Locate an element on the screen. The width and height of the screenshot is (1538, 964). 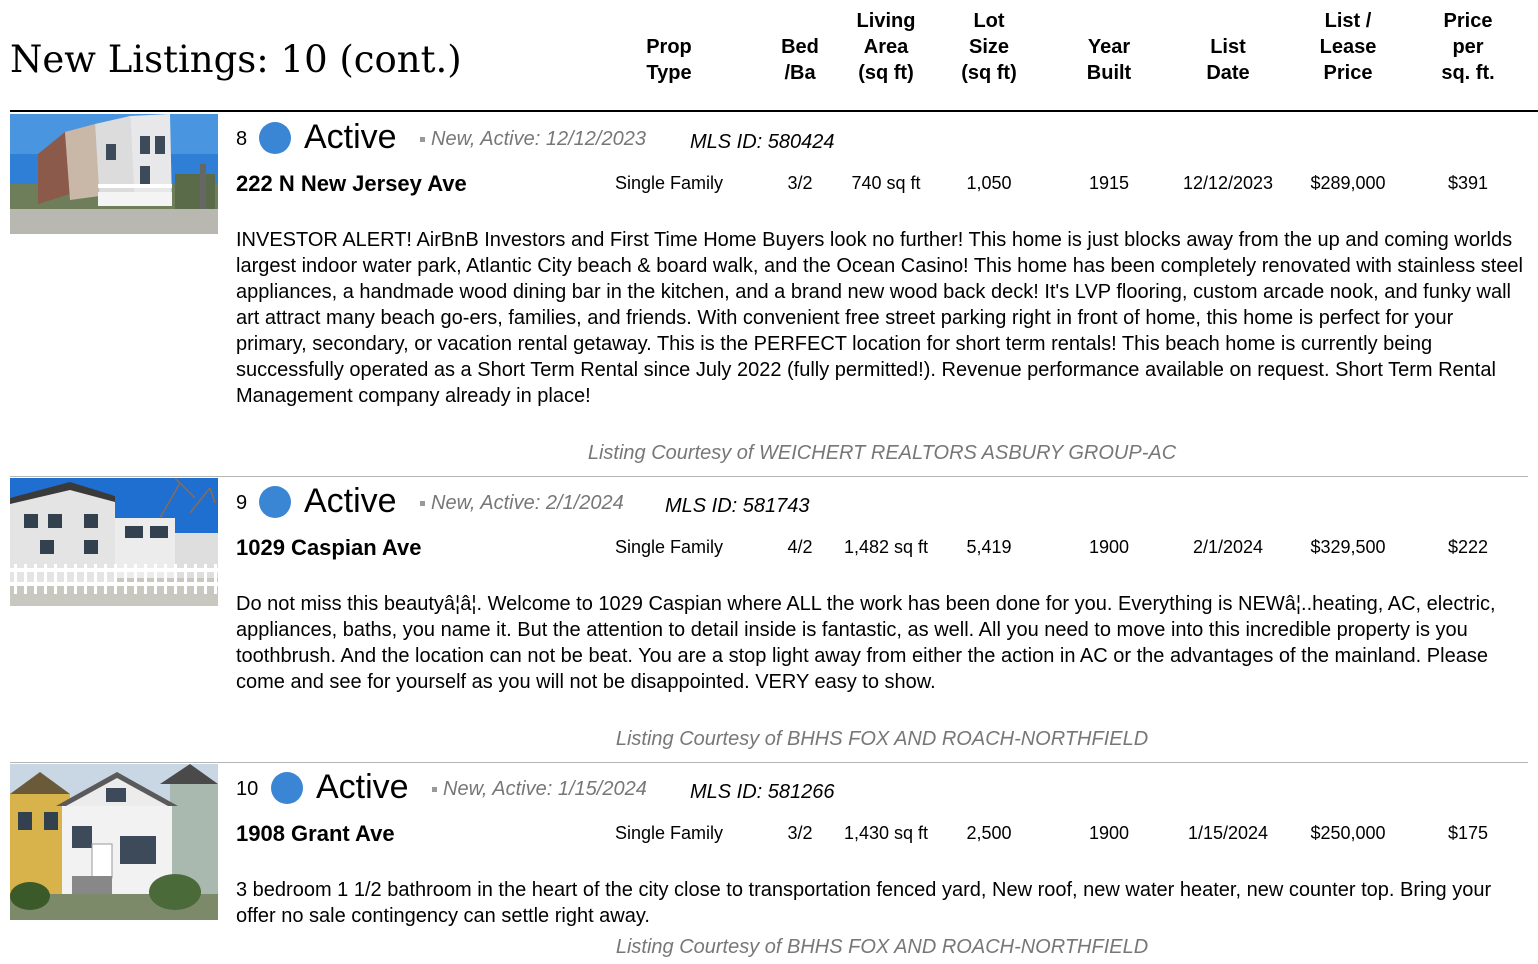
page-title: New Listings: 10 (cont.) is located at coordinates (236, 59).